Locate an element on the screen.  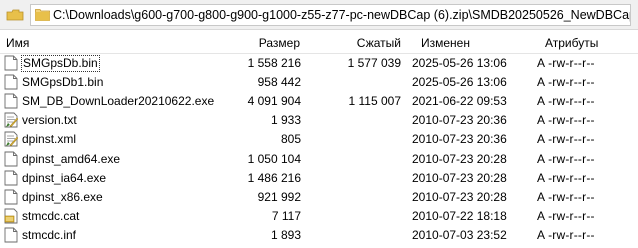
file-size: 1 933 is located at coordinates (285, 120).